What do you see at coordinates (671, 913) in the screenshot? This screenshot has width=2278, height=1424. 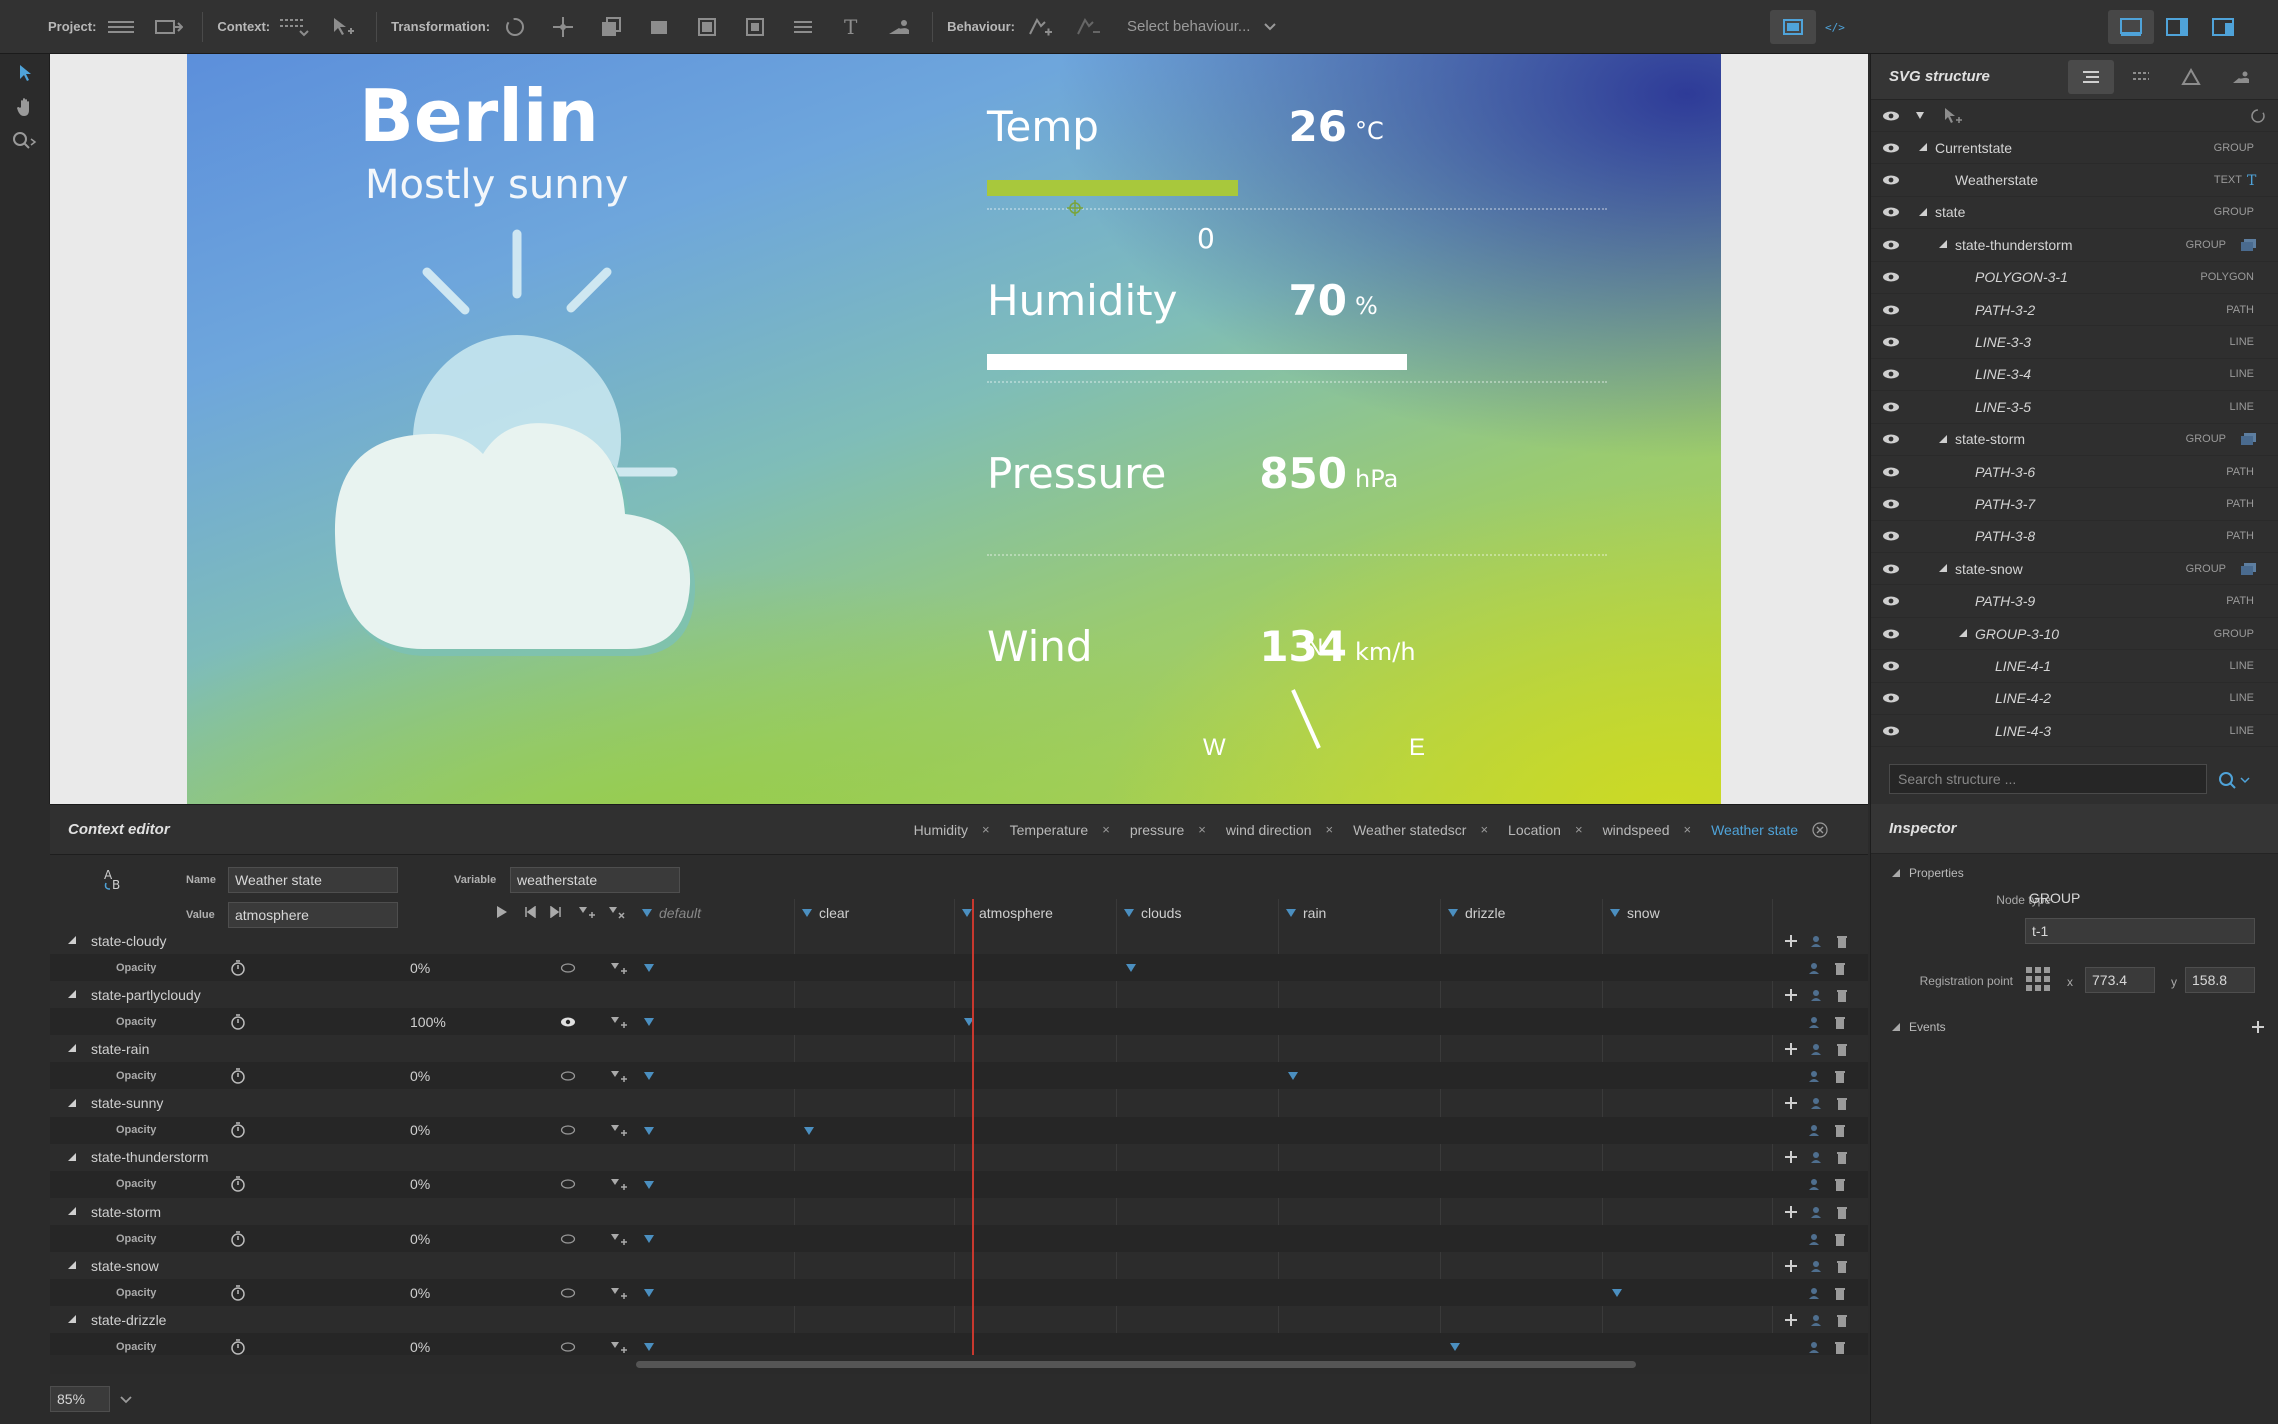 I see `state-column-header: default` at bounding box center [671, 913].